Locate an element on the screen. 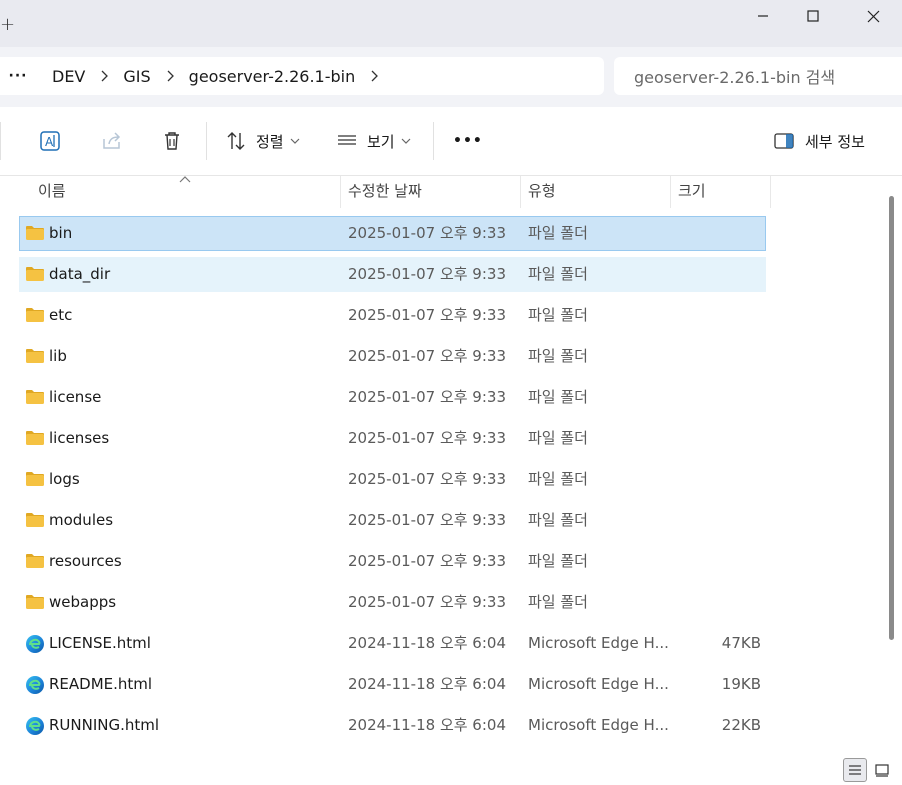 The height and width of the screenshot is (785, 902). details-view-icon is located at coordinates (855, 770).